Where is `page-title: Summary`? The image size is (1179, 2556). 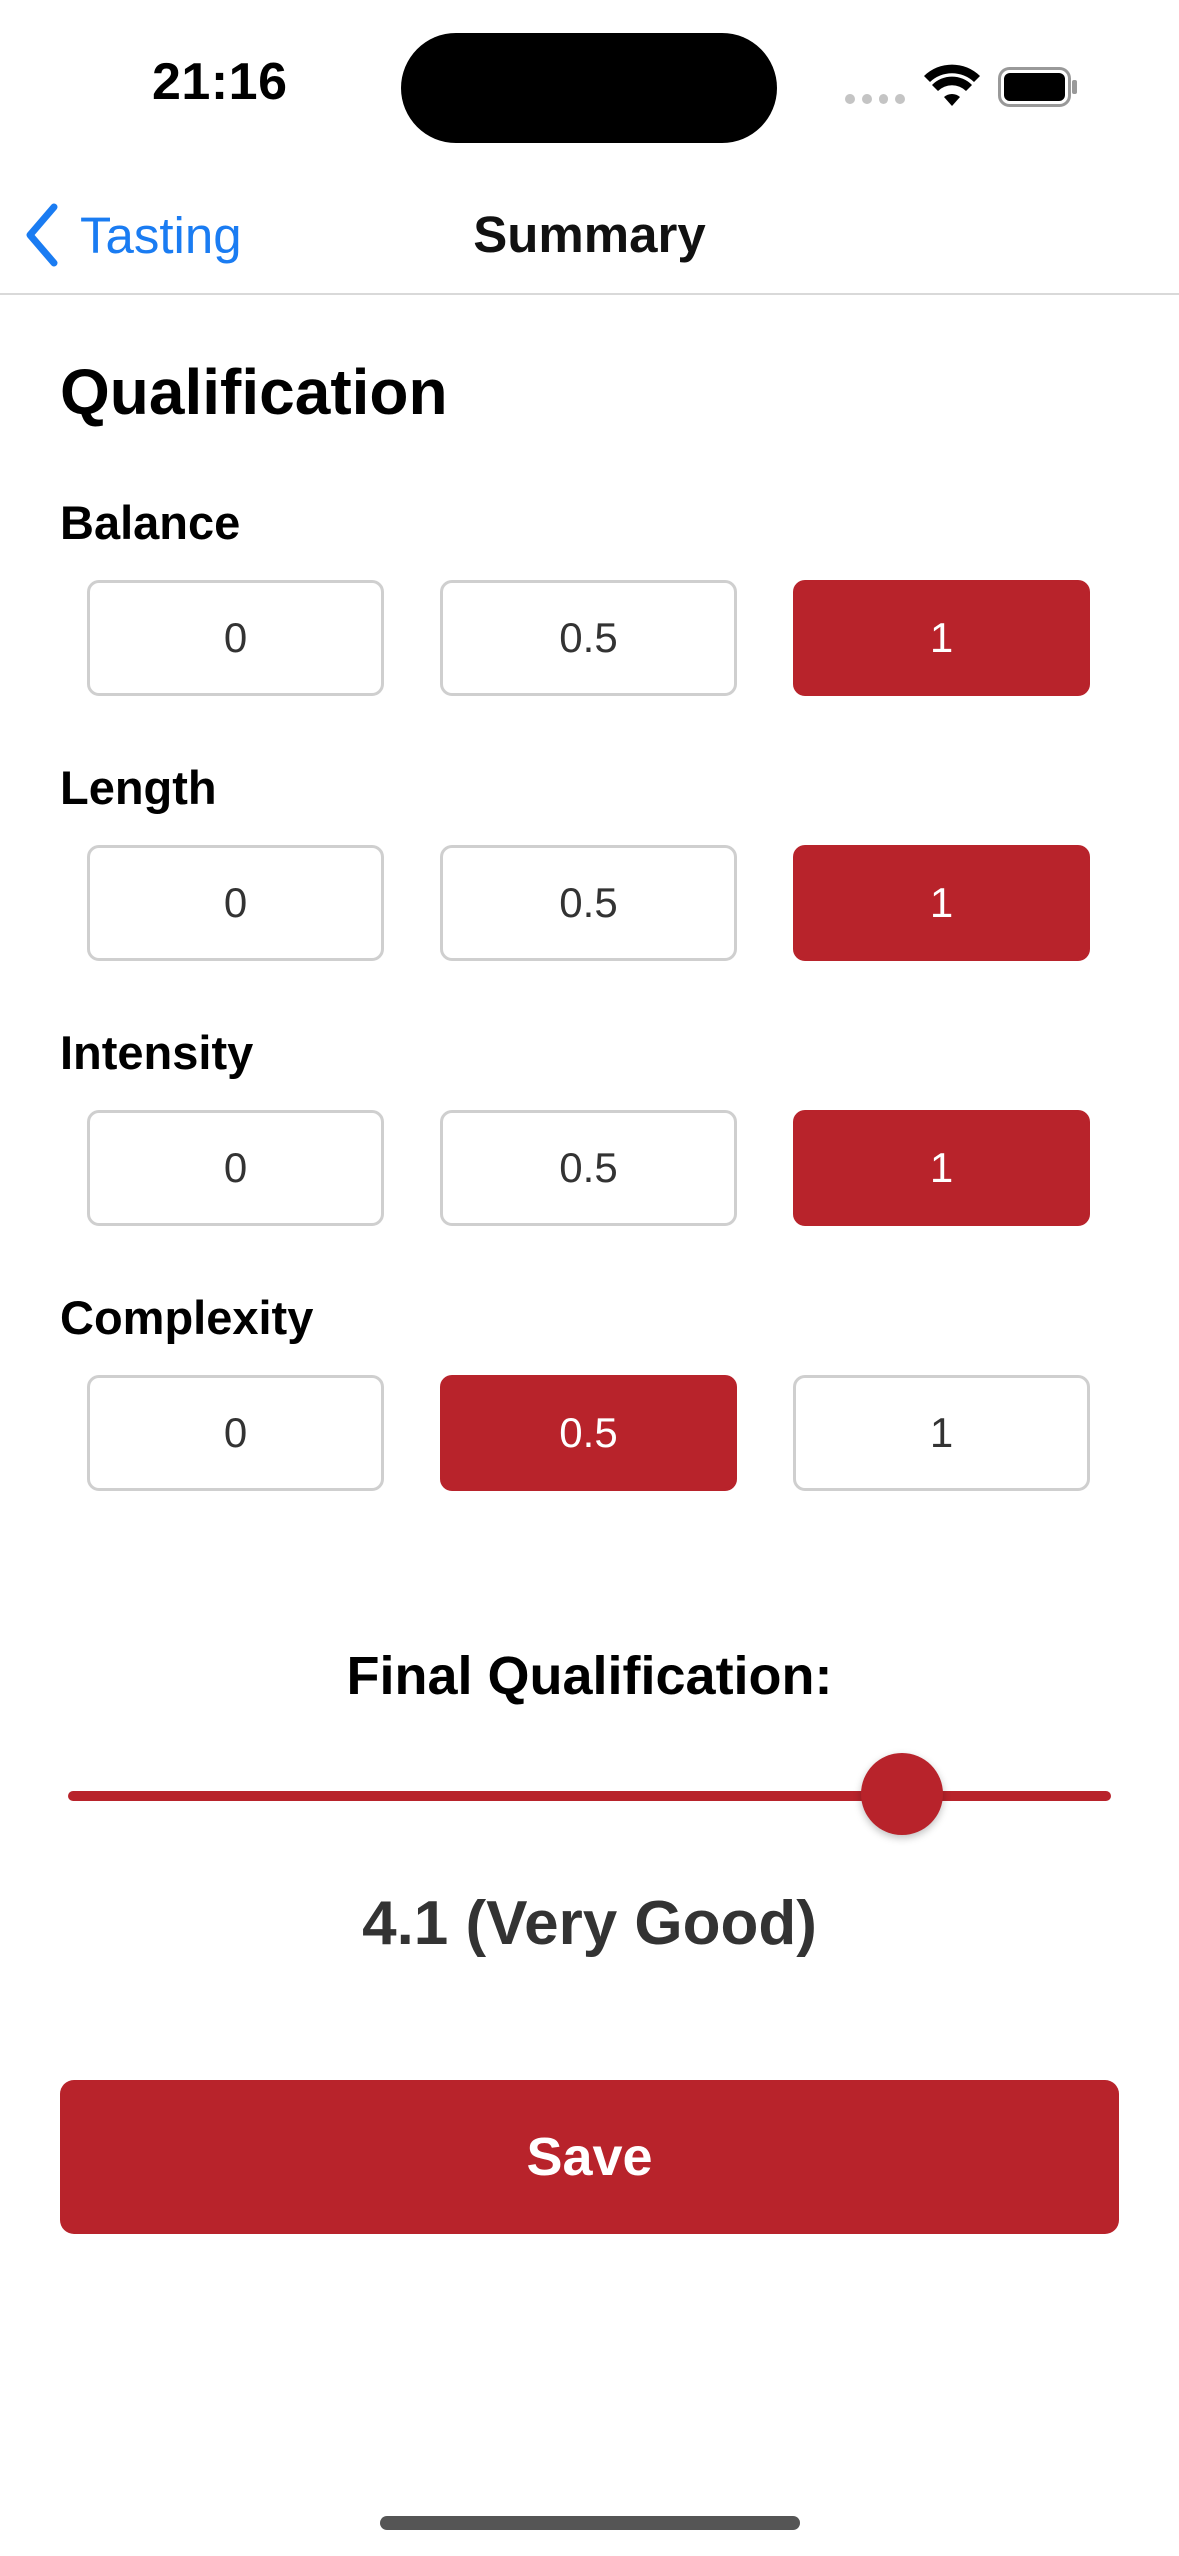 page-title: Summary is located at coordinates (589, 234).